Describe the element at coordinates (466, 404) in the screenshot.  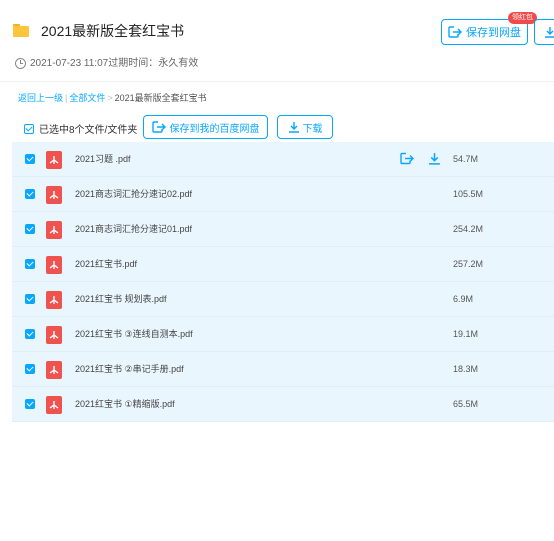
I see `file-size: 65.5M` at that location.